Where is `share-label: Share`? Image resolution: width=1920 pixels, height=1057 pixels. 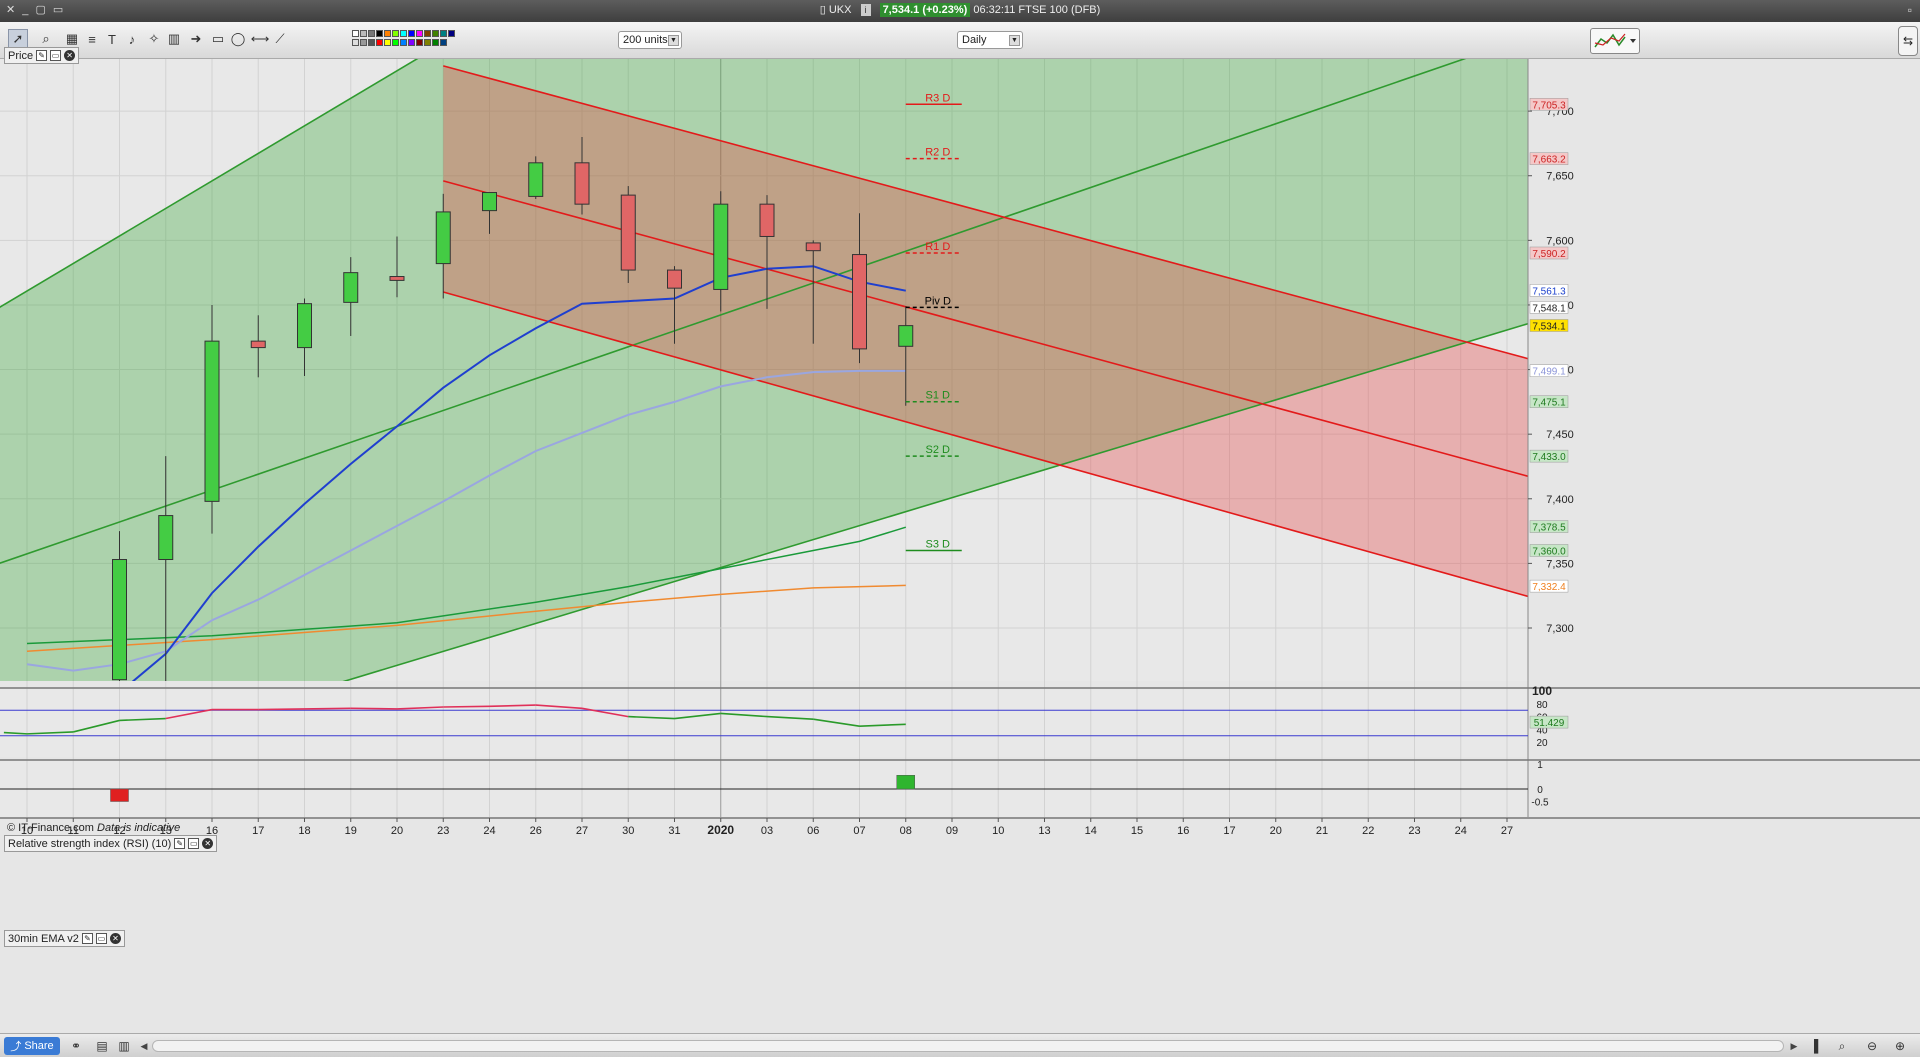
share-label: Share is located at coordinates (39, 1046).